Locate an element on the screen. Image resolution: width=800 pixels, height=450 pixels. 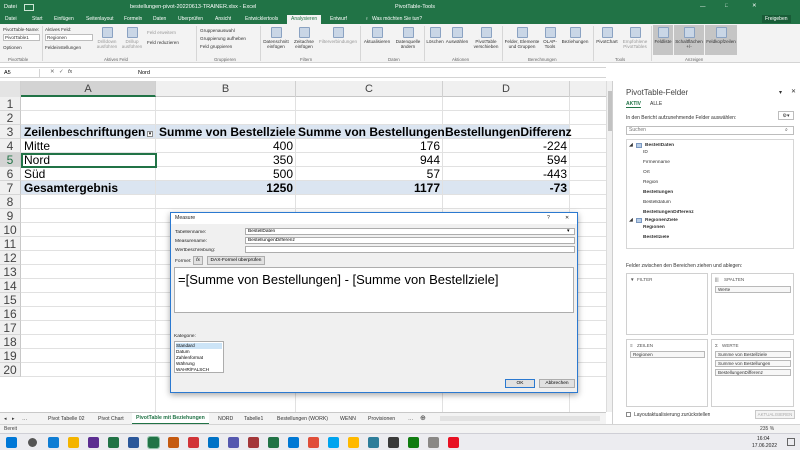
pivot-value: 594 is located at coordinates (505, 160).